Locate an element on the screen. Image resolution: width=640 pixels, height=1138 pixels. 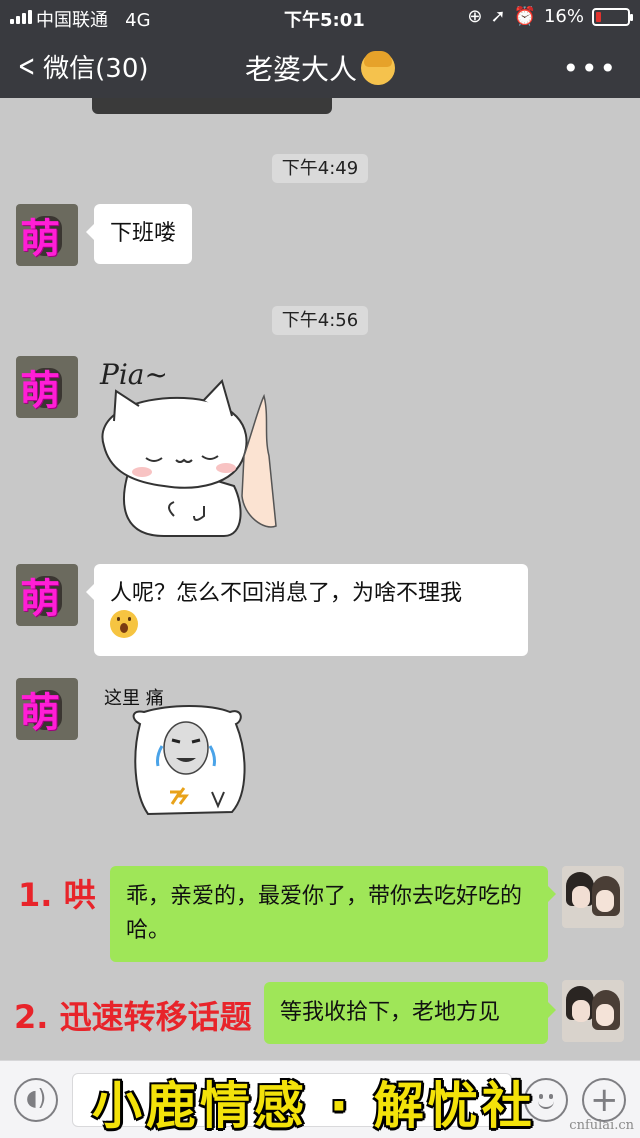
previous-message-stub is located at coordinates (212, 106).